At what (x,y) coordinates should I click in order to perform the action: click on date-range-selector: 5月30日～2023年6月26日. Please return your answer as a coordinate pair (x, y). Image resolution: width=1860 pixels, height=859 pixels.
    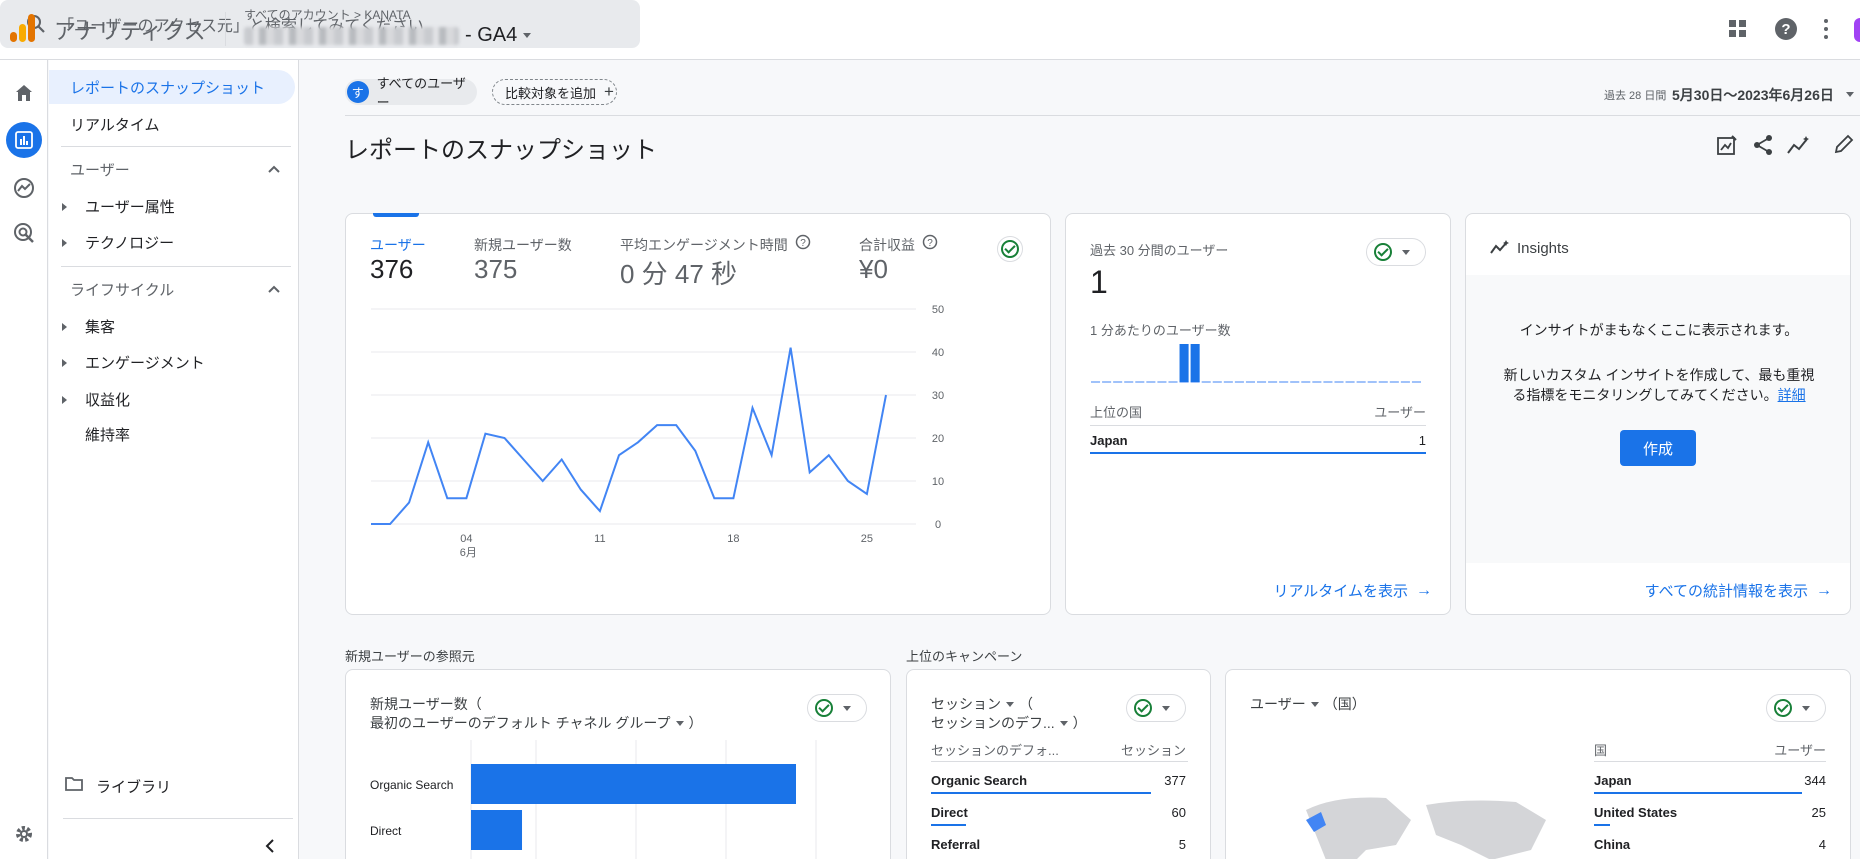
    Looking at the image, I should click on (1753, 95).